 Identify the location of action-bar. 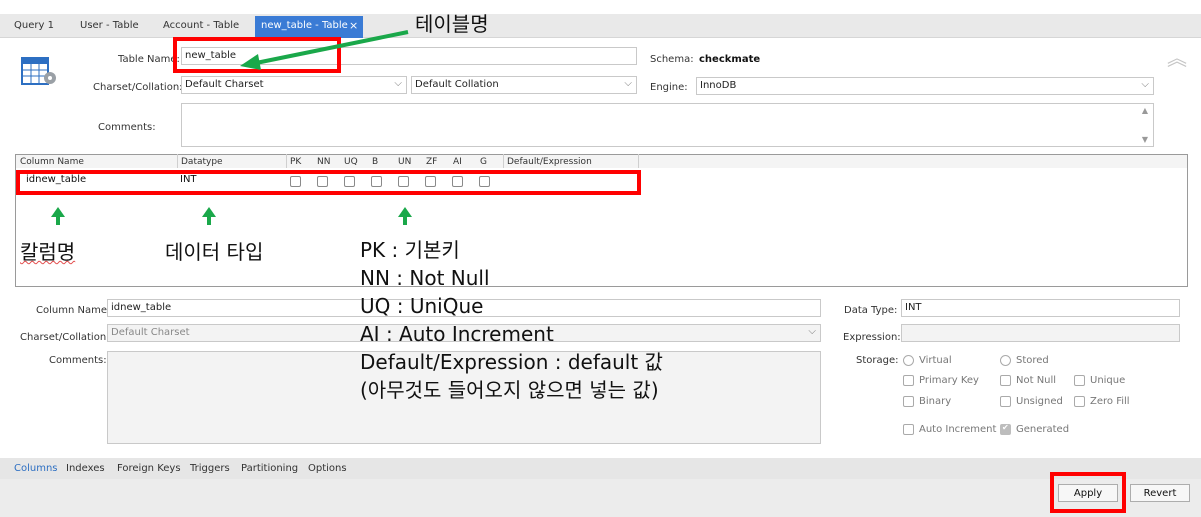
(600, 498).